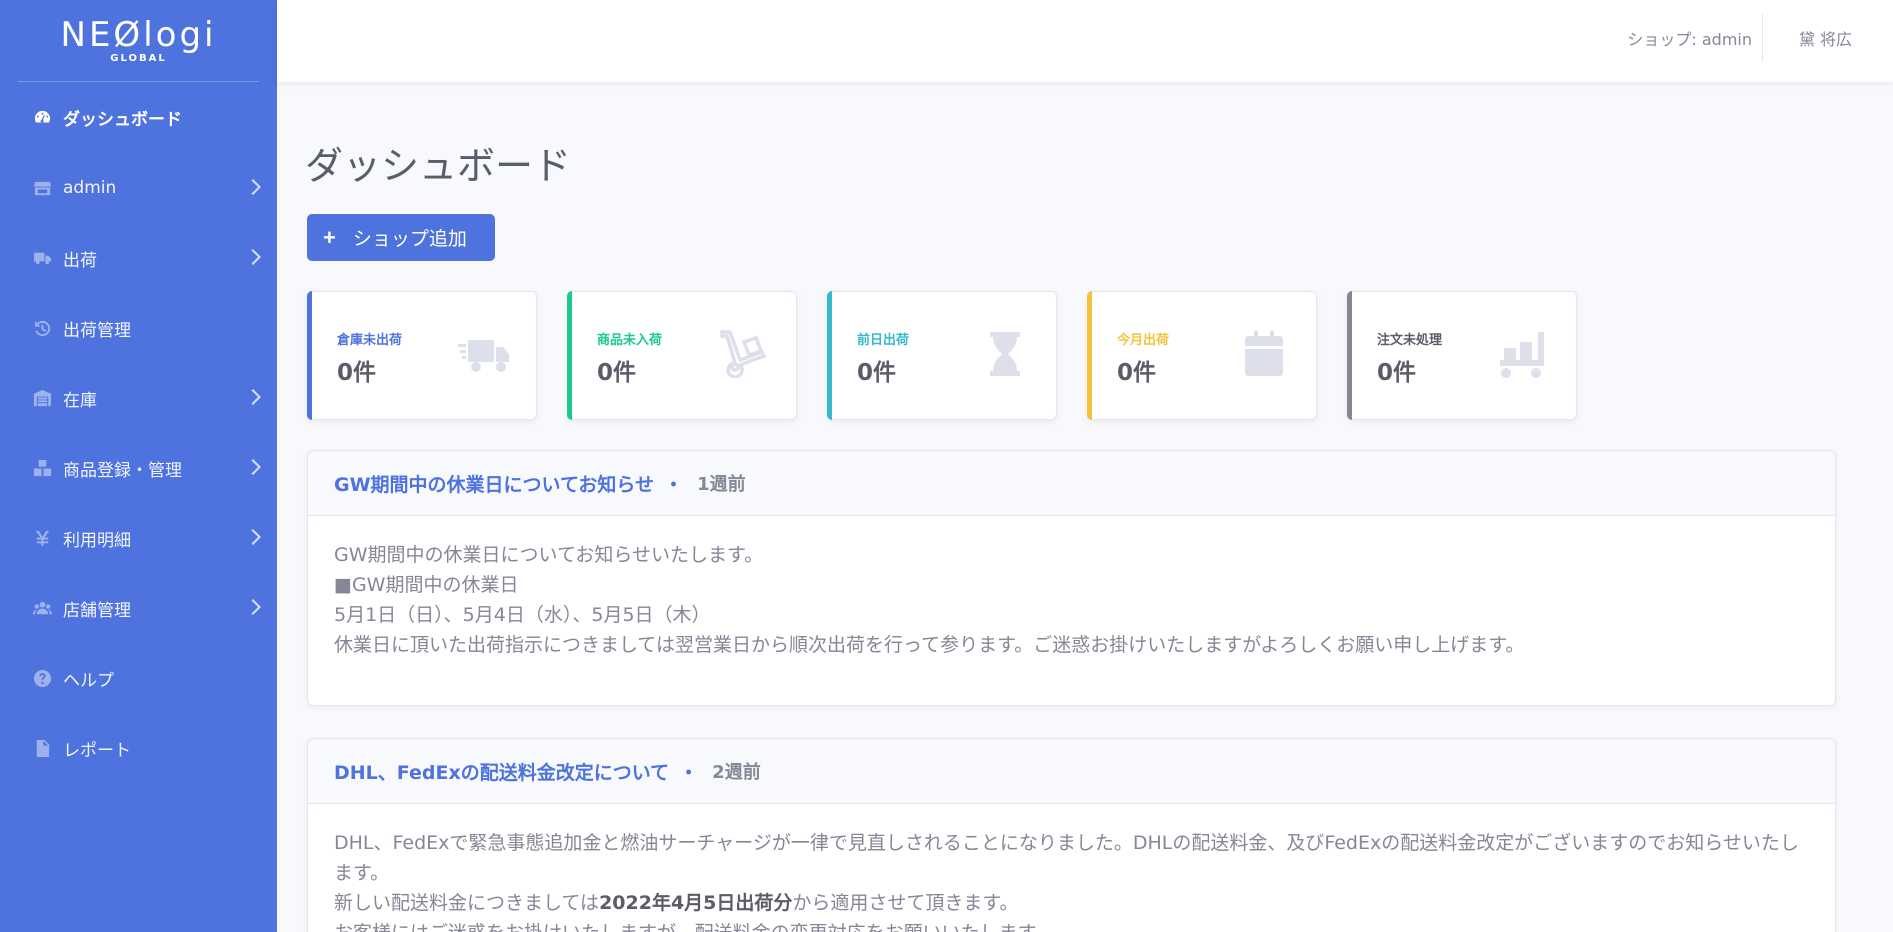 The height and width of the screenshot is (932, 1893). I want to click on stat-label: 商品未入荷, so click(630, 340).